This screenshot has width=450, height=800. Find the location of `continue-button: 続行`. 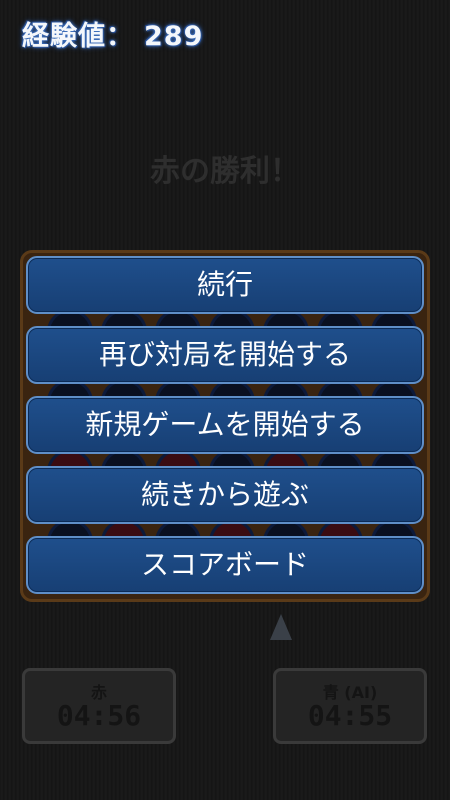

continue-button: 続行 is located at coordinates (225, 285).